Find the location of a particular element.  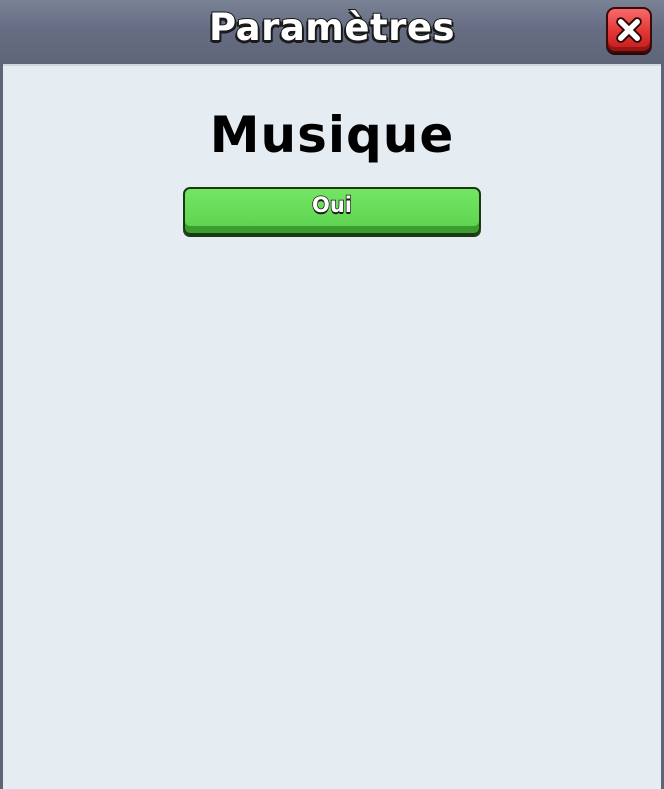

music-setting-title: Musique is located at coordinates (332, 135).